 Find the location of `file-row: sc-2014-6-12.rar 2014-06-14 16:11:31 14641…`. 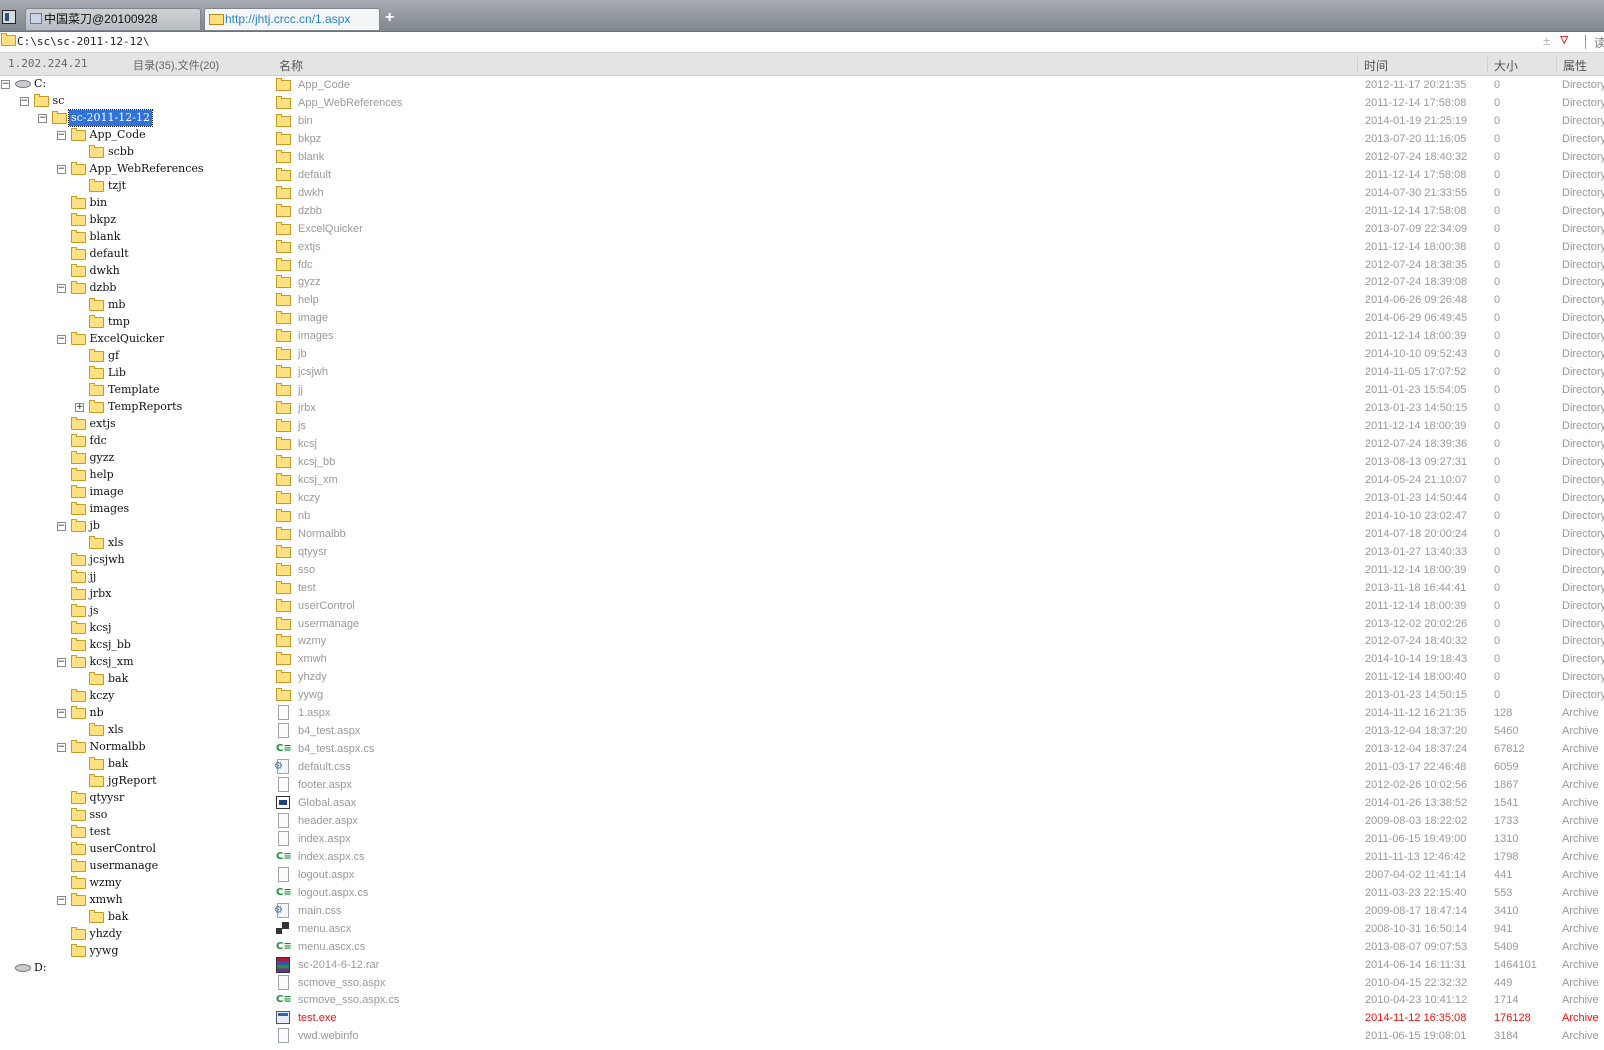

file-row: sc-2014-6-12.rar 2014-06-14 16:11:31 14641… is located at coordinates (938, 965).